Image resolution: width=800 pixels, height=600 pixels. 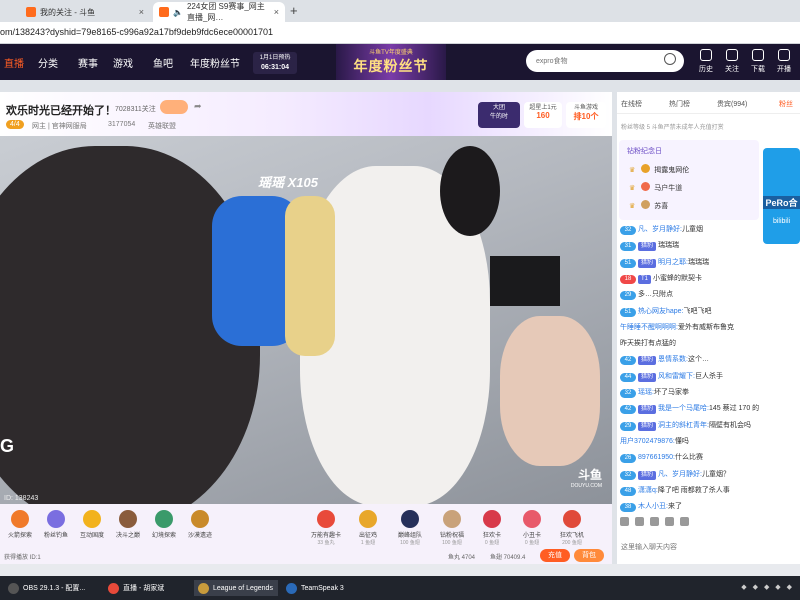 What do you see at coordinates (706, 61) in the screenshot?
I see `history-button: 历史` at bounding box center [706, 61].